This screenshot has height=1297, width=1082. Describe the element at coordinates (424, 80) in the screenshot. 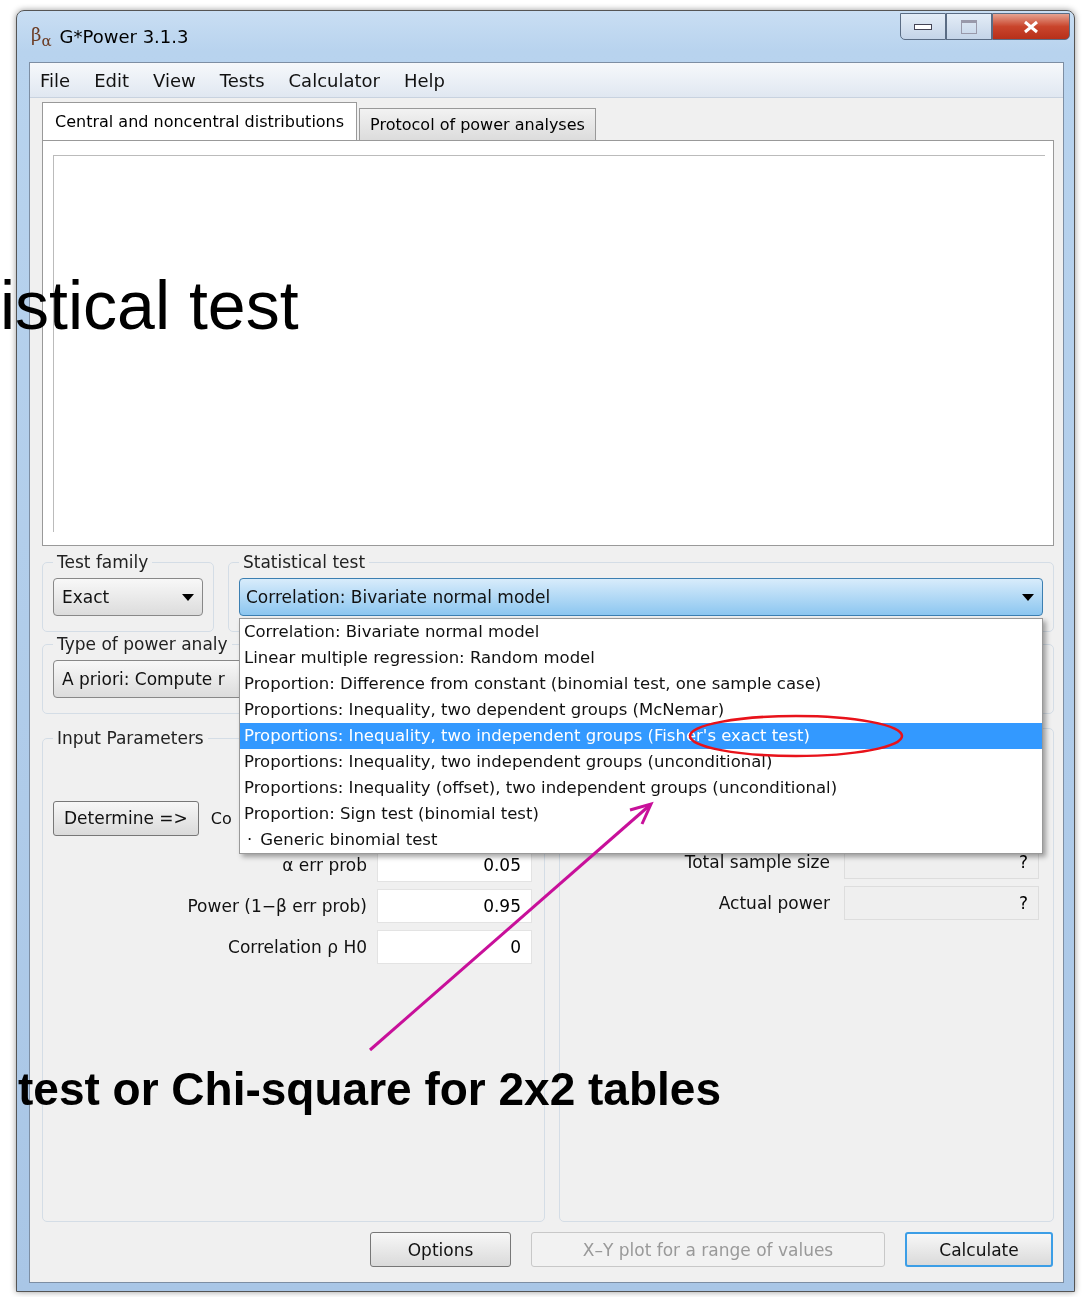

I see `menu-item: Help` at that location.